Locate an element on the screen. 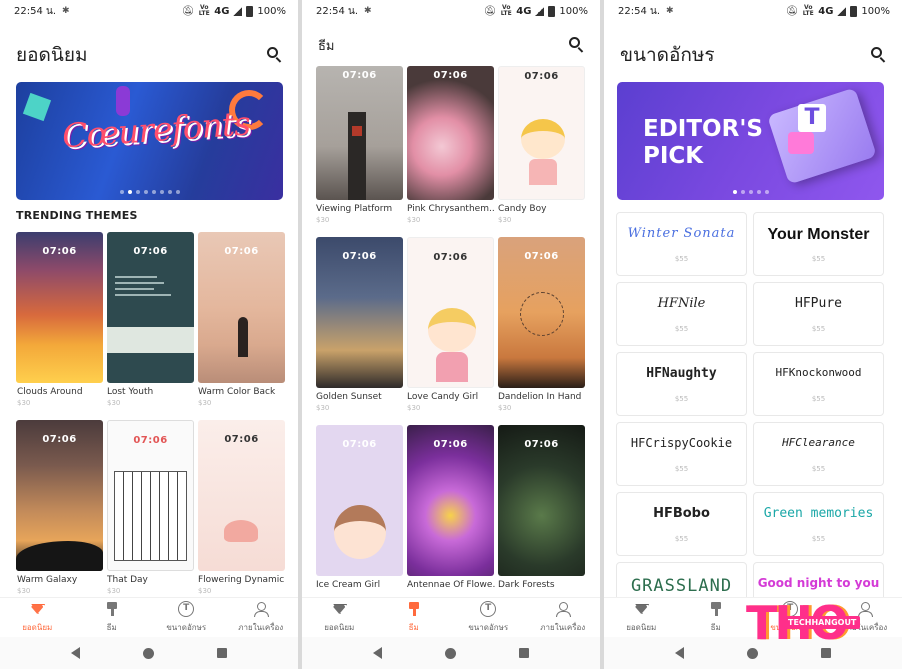 The width and height of the screenshot is (902, 669). thumb-dandelion is located at coordinates (542, 314).